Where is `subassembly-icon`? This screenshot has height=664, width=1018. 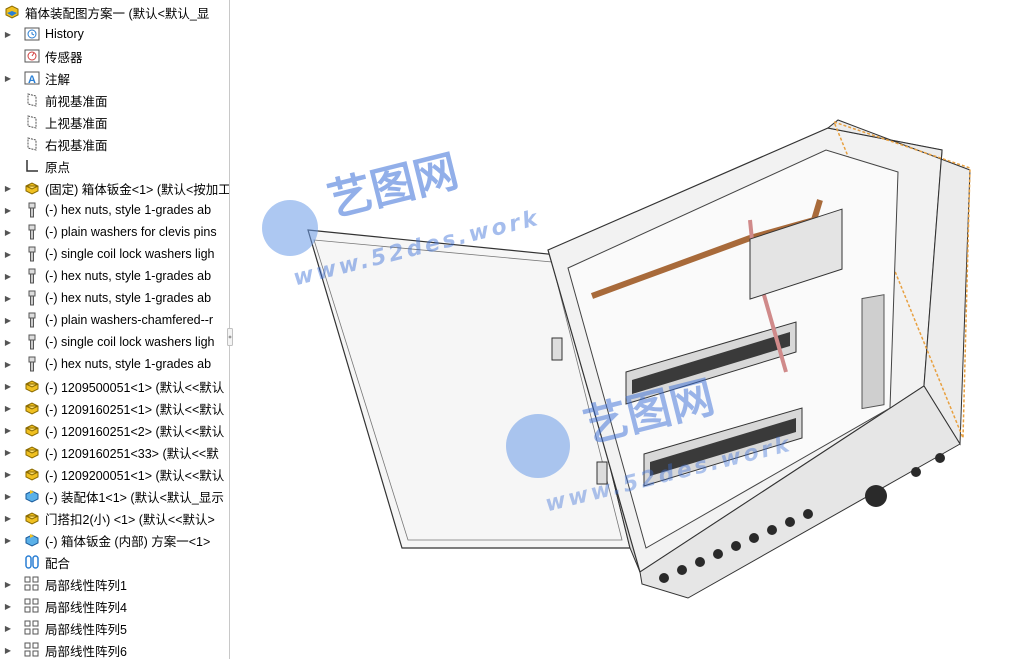 subassembly-icon is located at coordinates (32, 496).